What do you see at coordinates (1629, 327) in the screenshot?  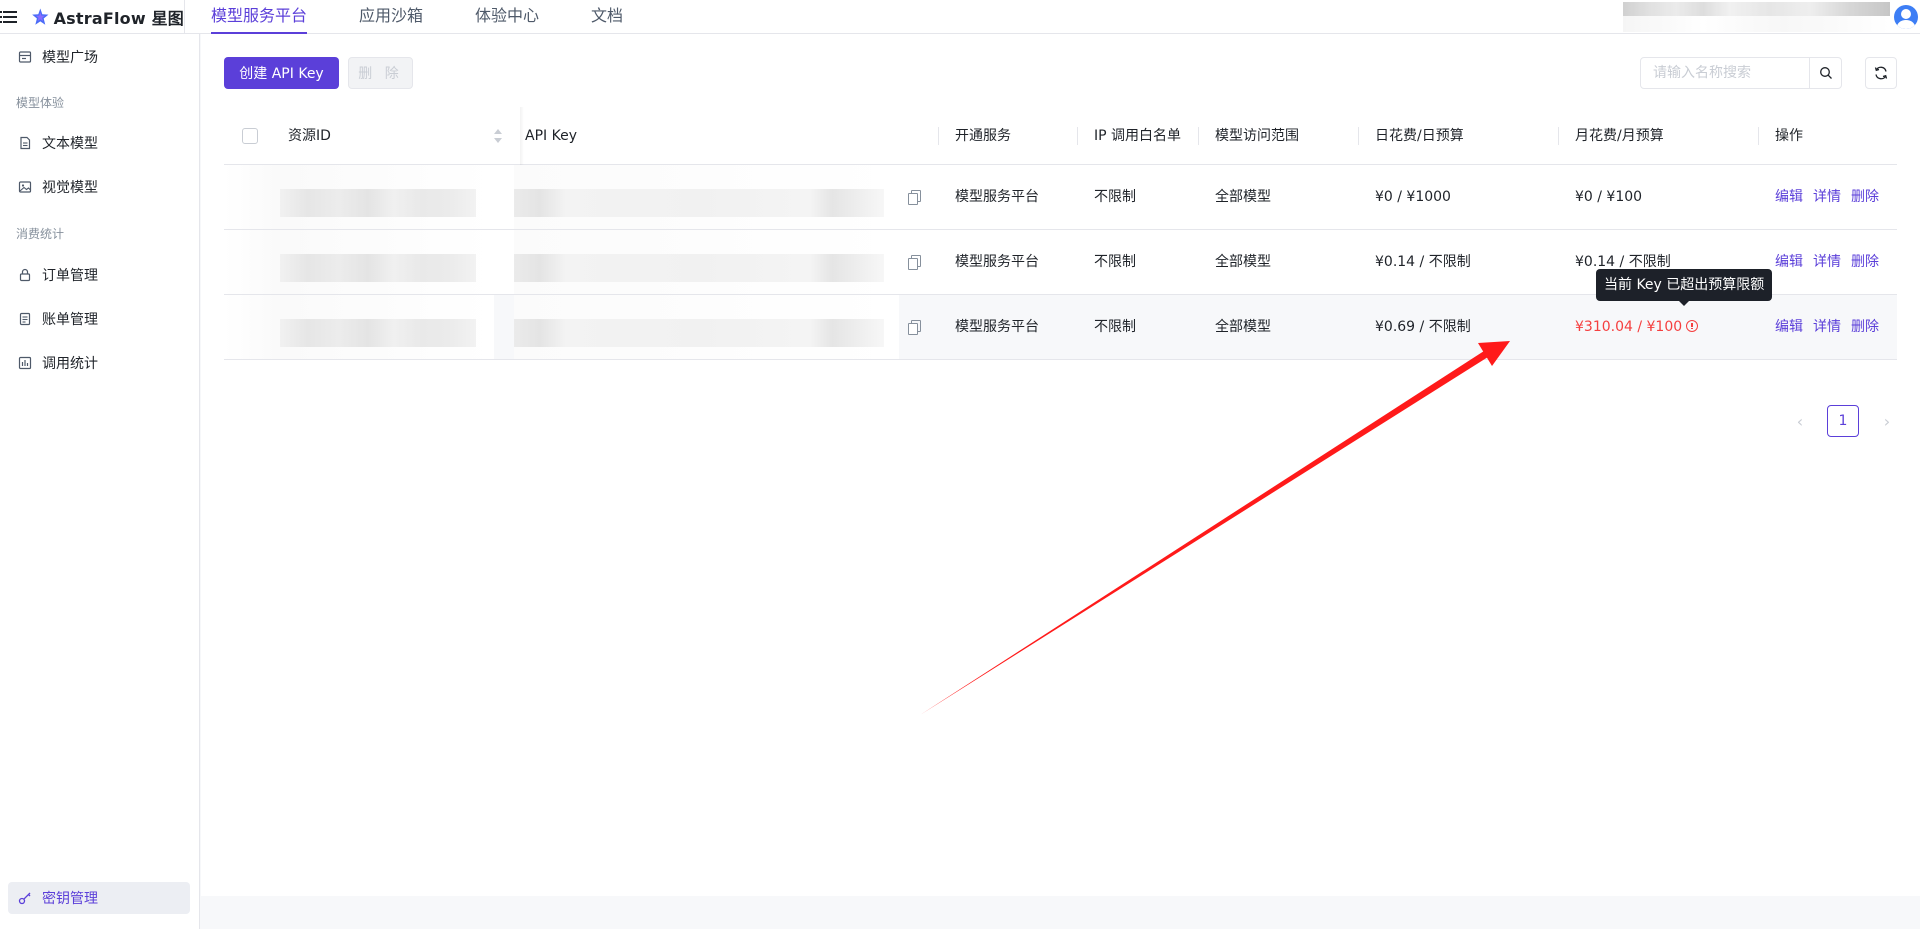 I see `monthly-budget-value: ¥310.04 / ¥100` at bounding box center [1629, 327].